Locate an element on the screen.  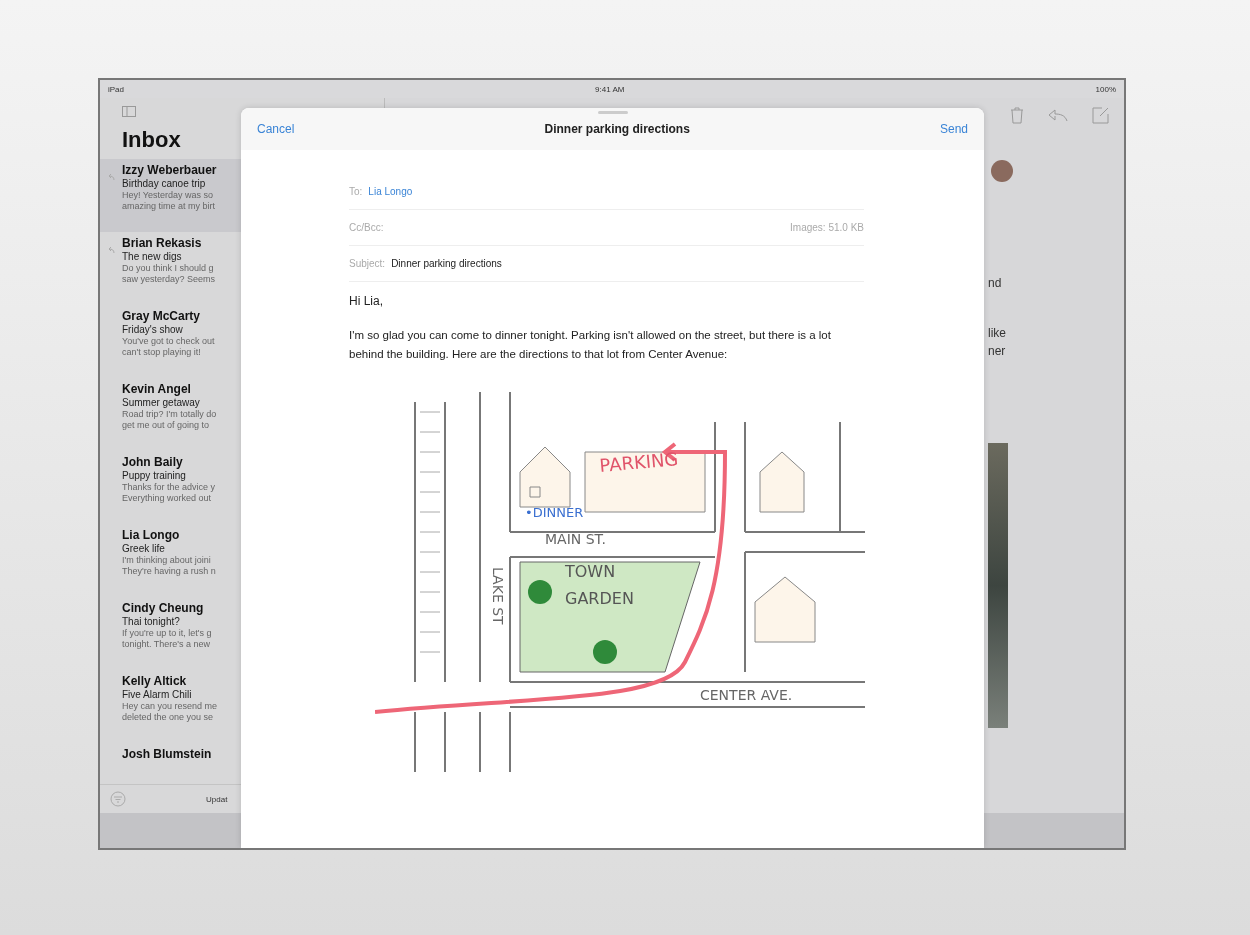
sender-name: Josh Blumstein is located at coordinates (167, 754).